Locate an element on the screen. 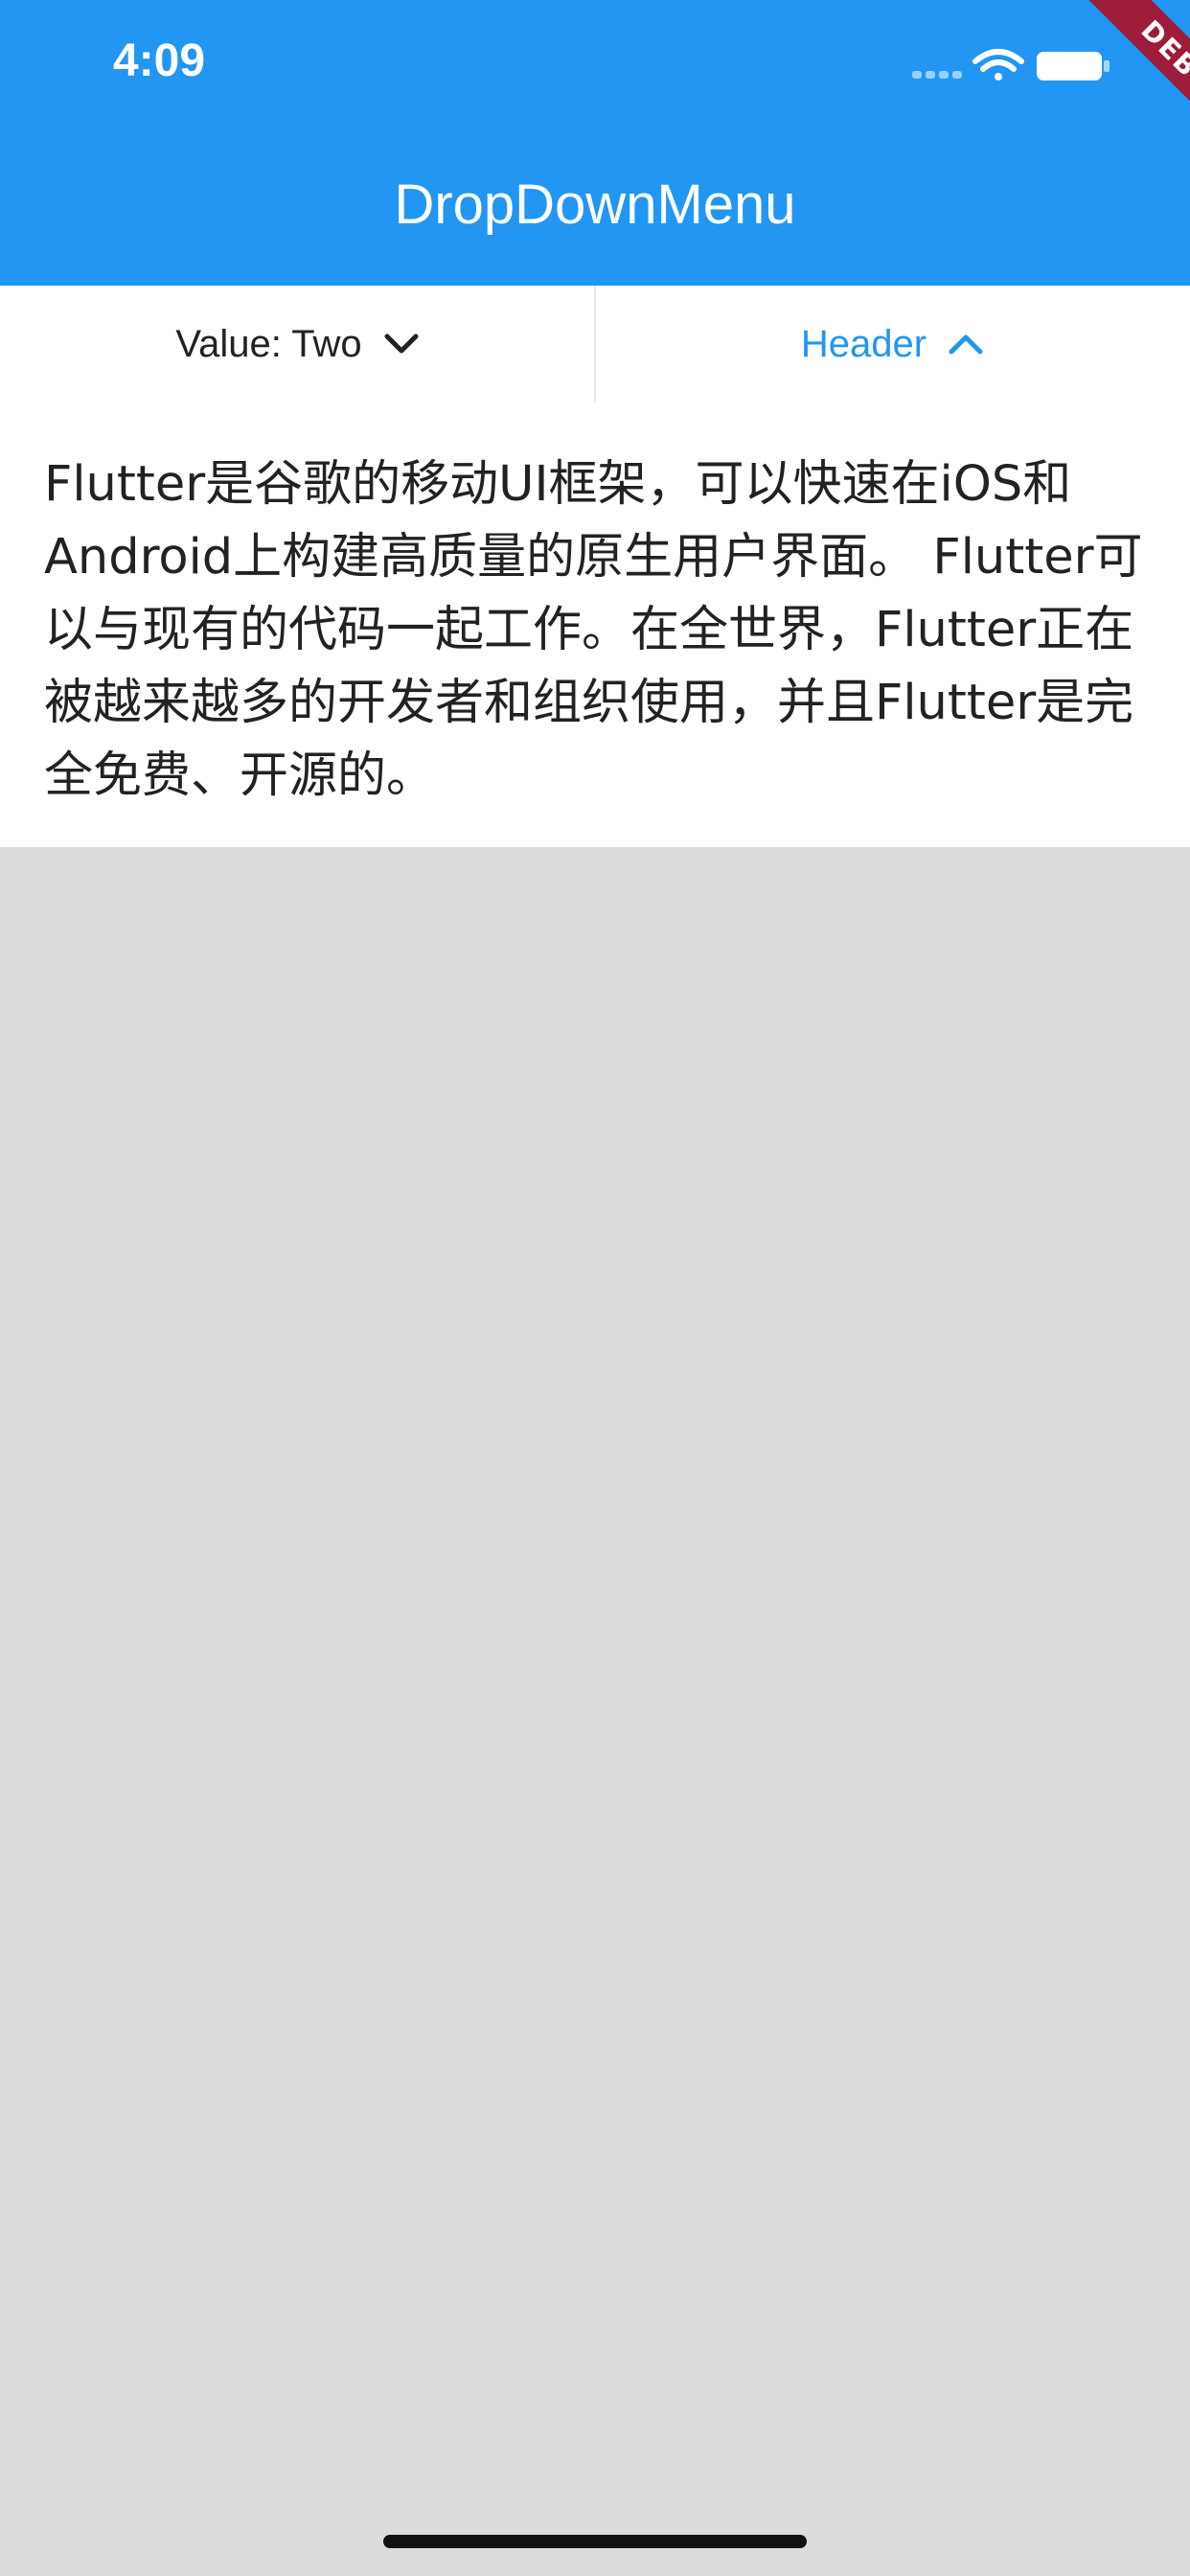 This screenshot has height=2576, width=1190. status-time: 4:09 is located at coordinates (159, 60).